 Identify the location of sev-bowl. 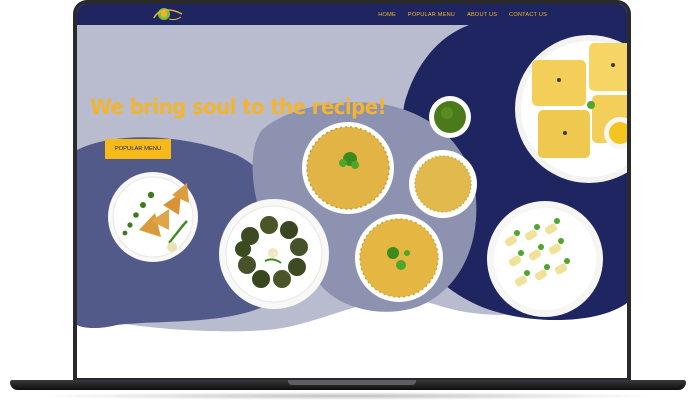
(443, 184).